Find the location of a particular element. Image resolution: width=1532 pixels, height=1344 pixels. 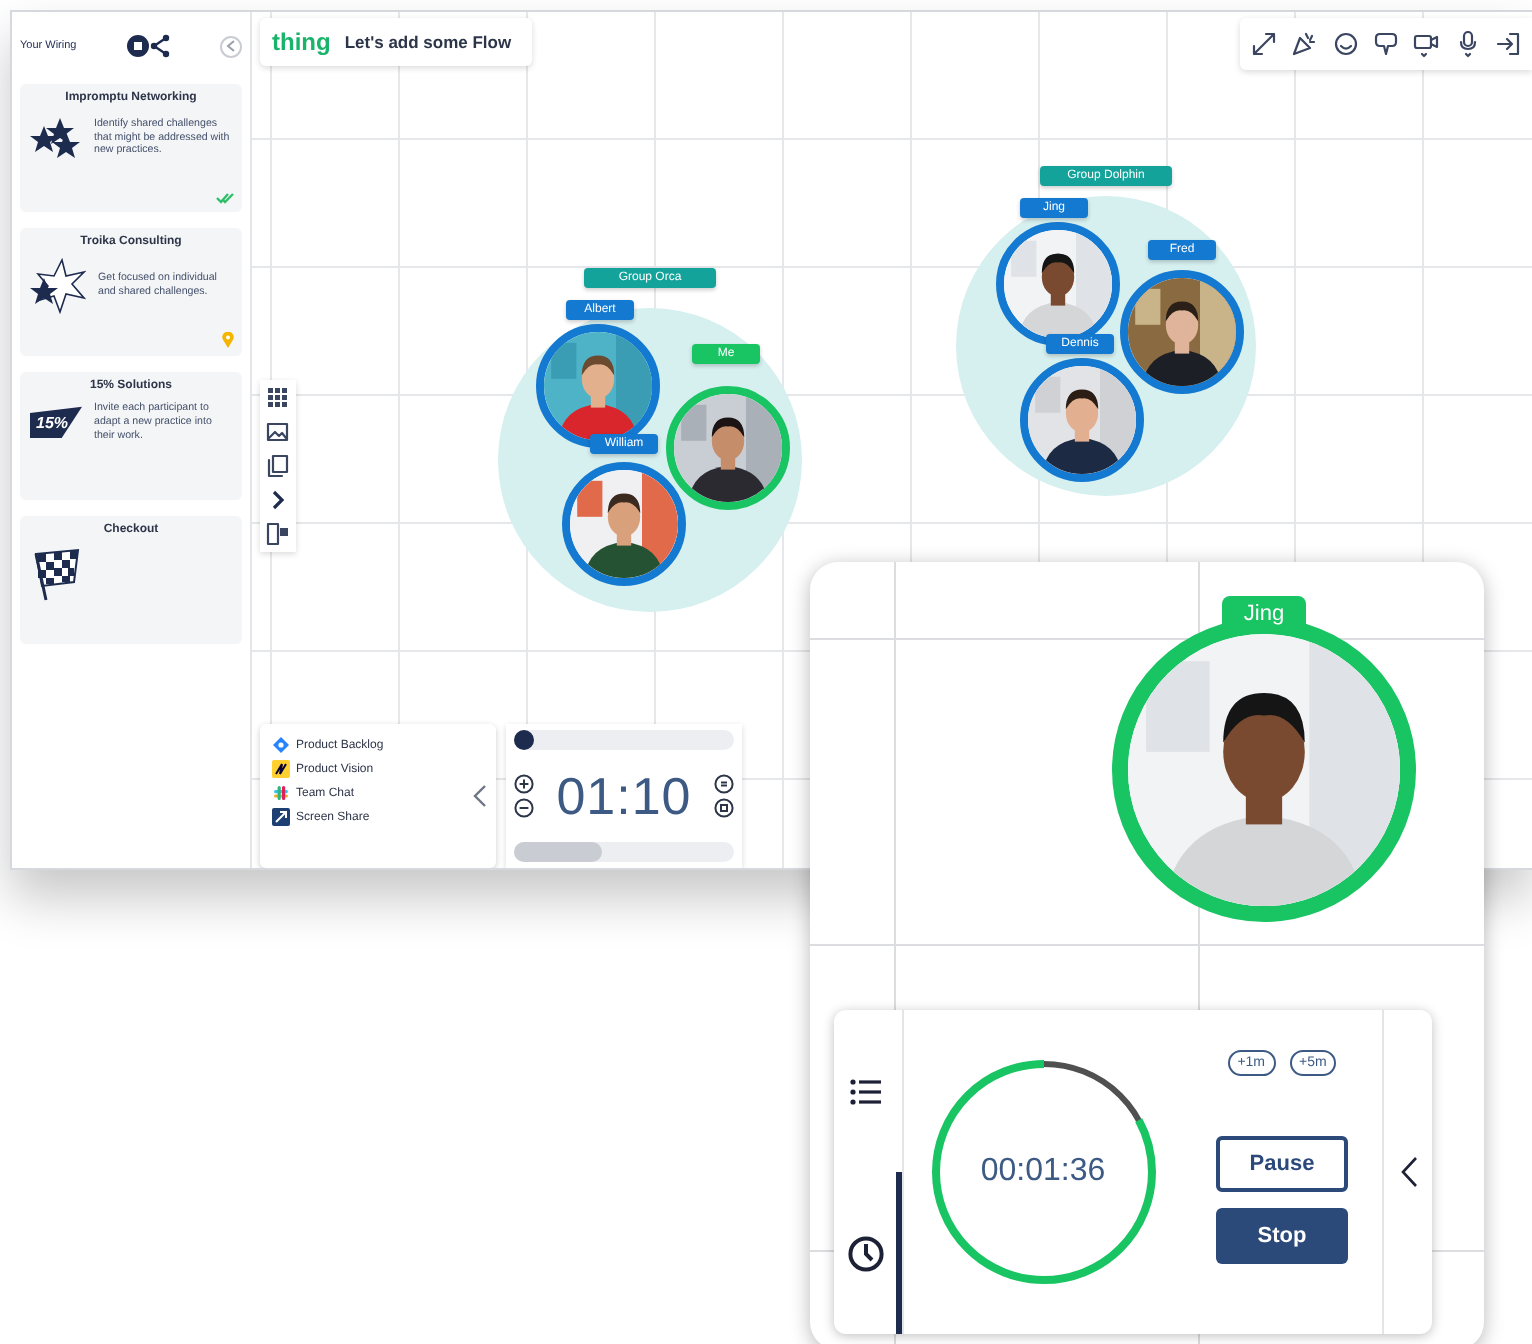

hash-icon is located at coordinates (281, 793).